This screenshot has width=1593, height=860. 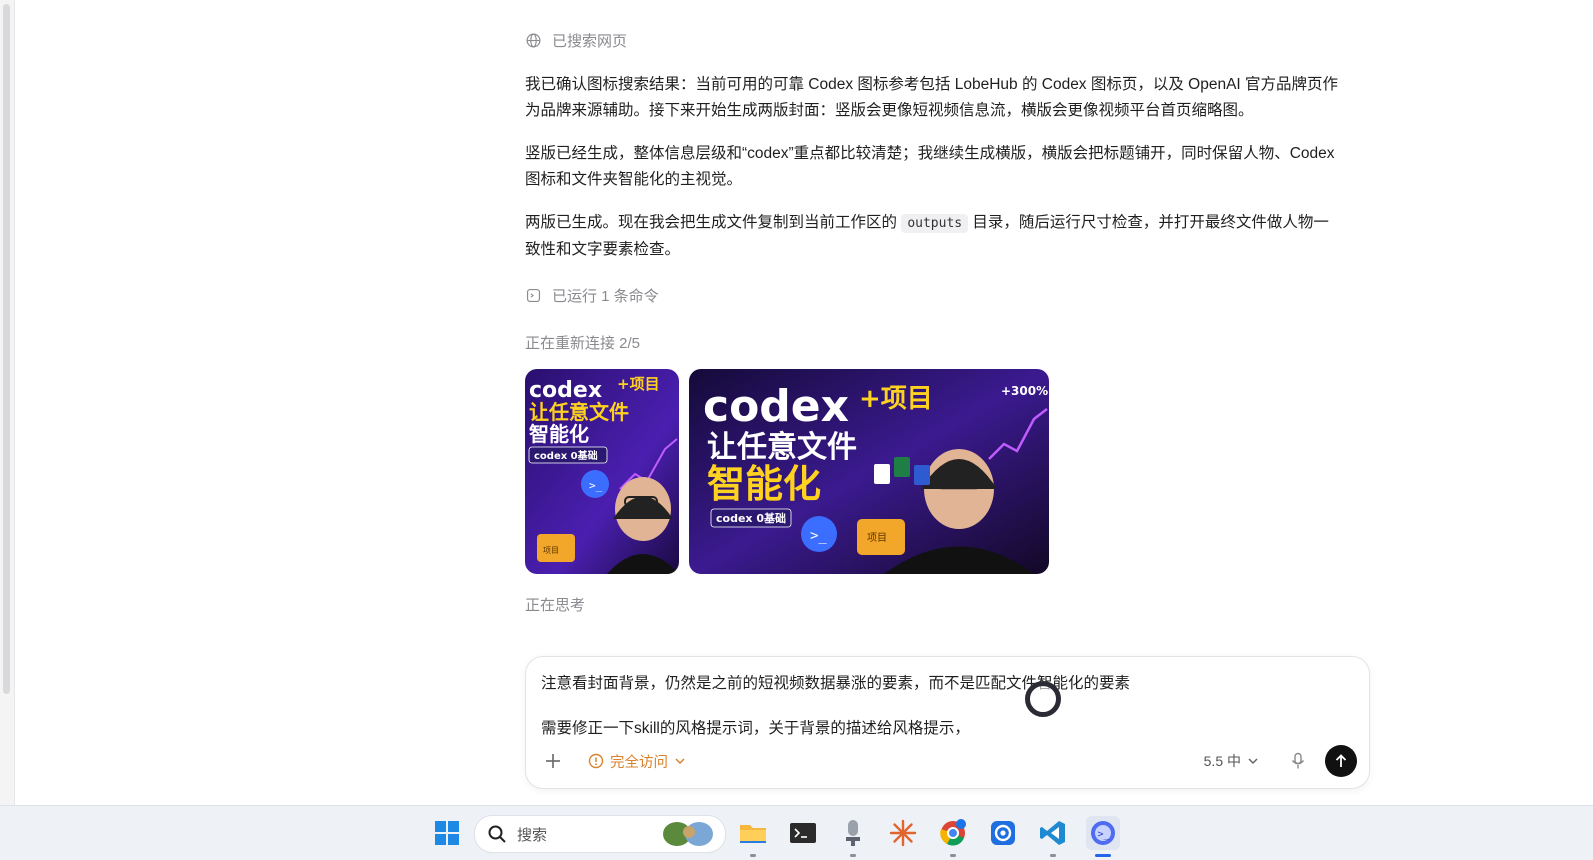 I want to click on settings-app-icon, so click(x=1003, y=833).